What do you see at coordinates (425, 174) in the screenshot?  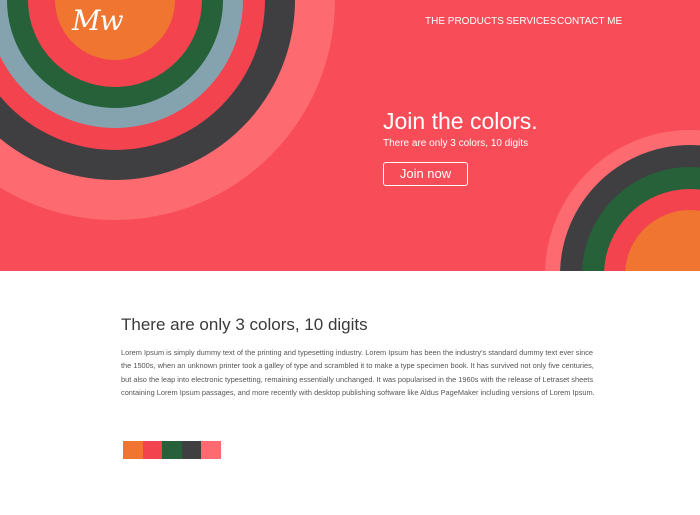 I see `join-now-button: Join now` at bounding box center [425, 174].